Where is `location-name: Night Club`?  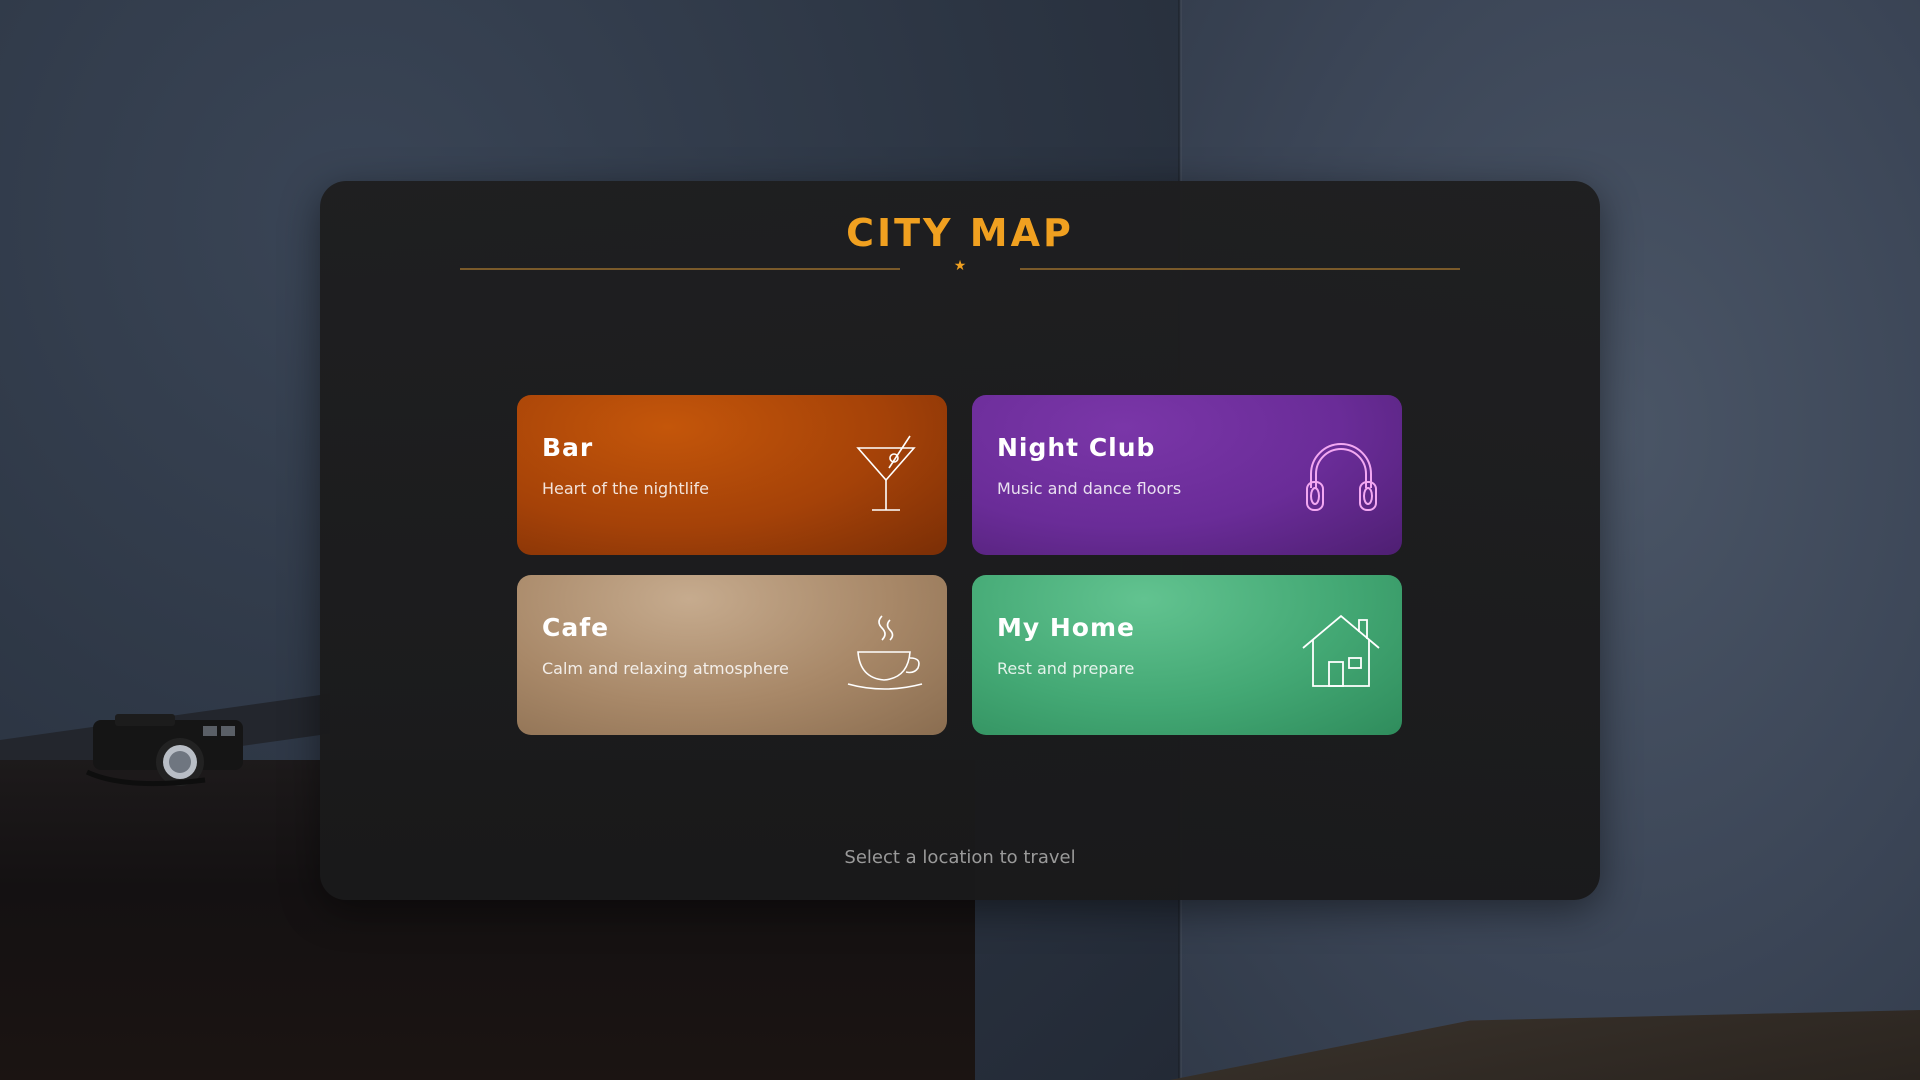 location-name: Night Club is located at coordinates (1076, 447).